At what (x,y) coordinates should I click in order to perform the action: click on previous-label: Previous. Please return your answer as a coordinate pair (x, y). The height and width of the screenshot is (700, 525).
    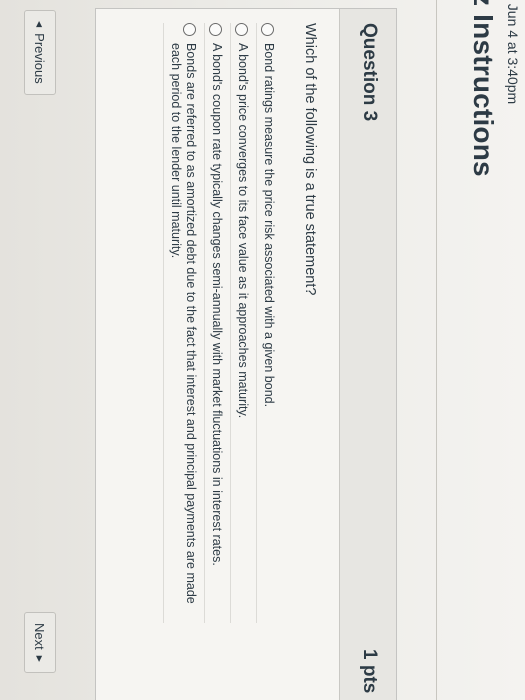
    Looking at the image, I should click on (40, 58).